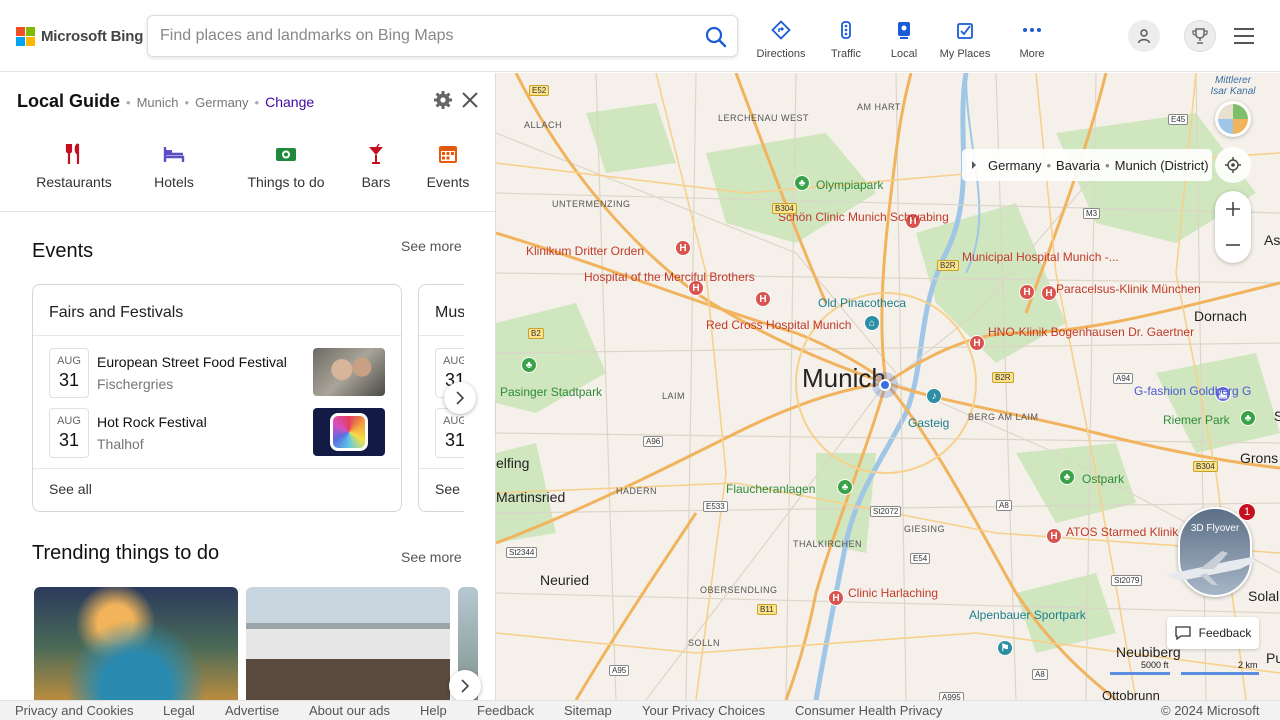 This screenshot has width=1280, height=720. Describe the element at coordinates (470, 102) in the screenshot. I see `close-panel-button` at that location.